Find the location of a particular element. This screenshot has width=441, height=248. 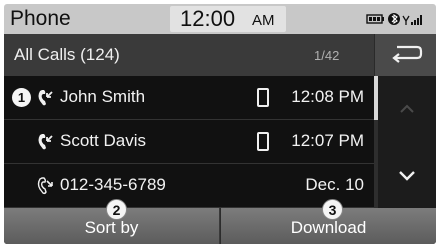

call-time: 12:08 PM is located at coordinates (327, 96).